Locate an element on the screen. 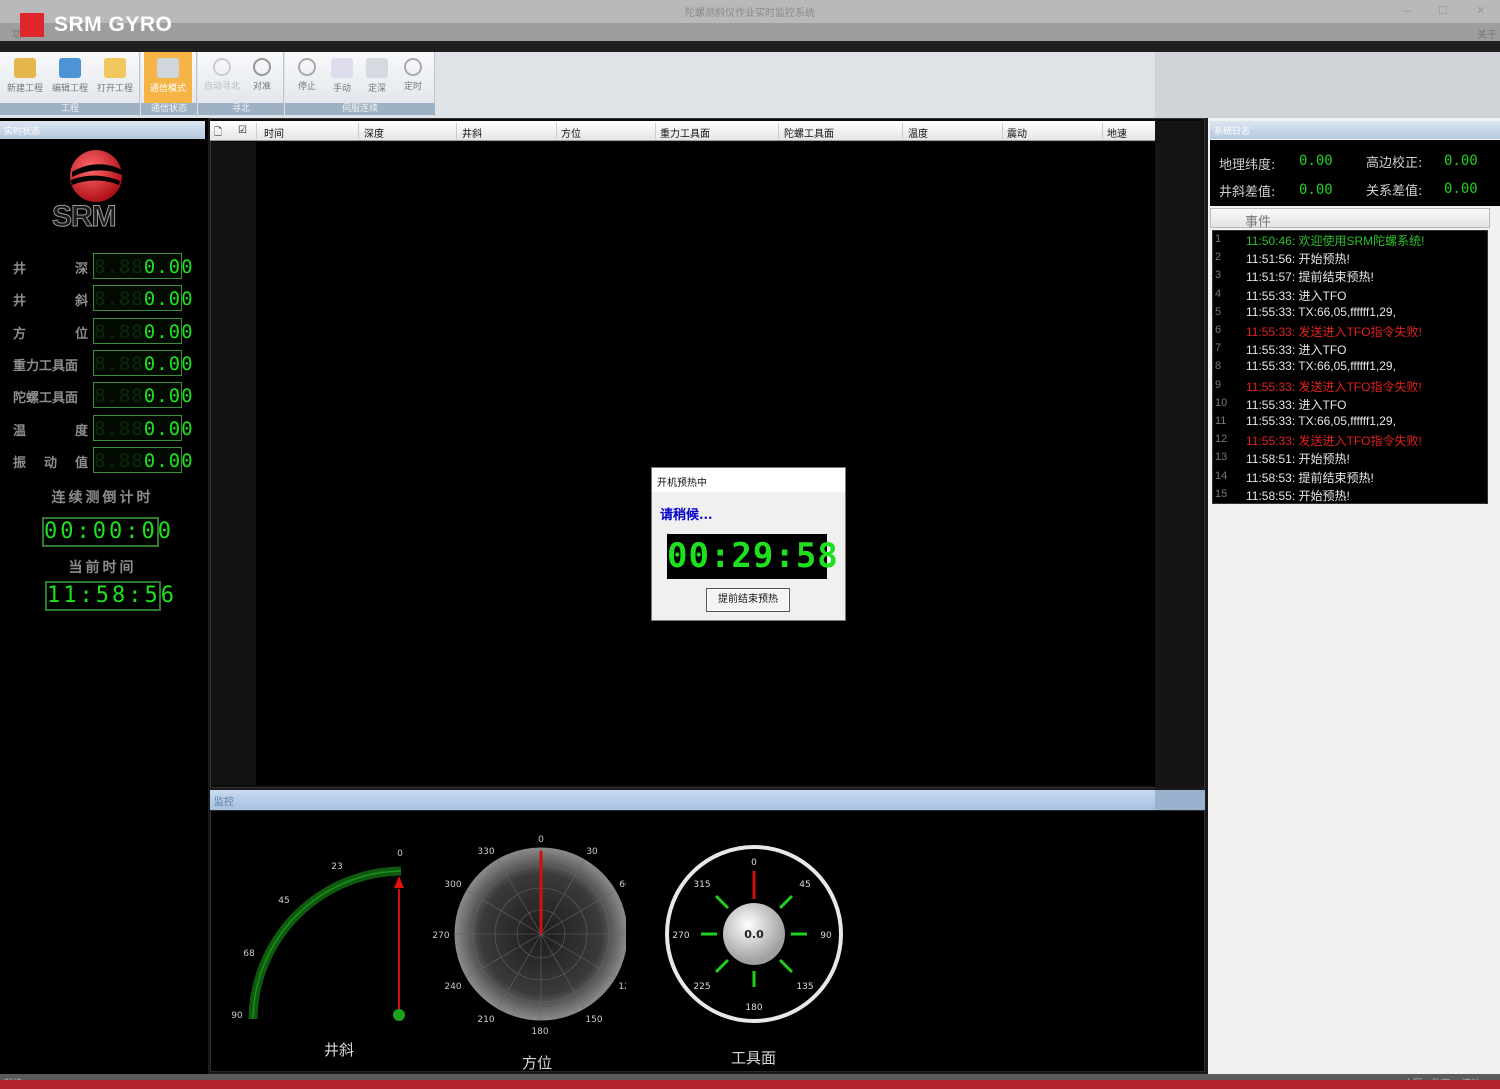 This screenshot has height=1089, width=1500. column-header-time: 时间 is located at coordinates (274, 132).